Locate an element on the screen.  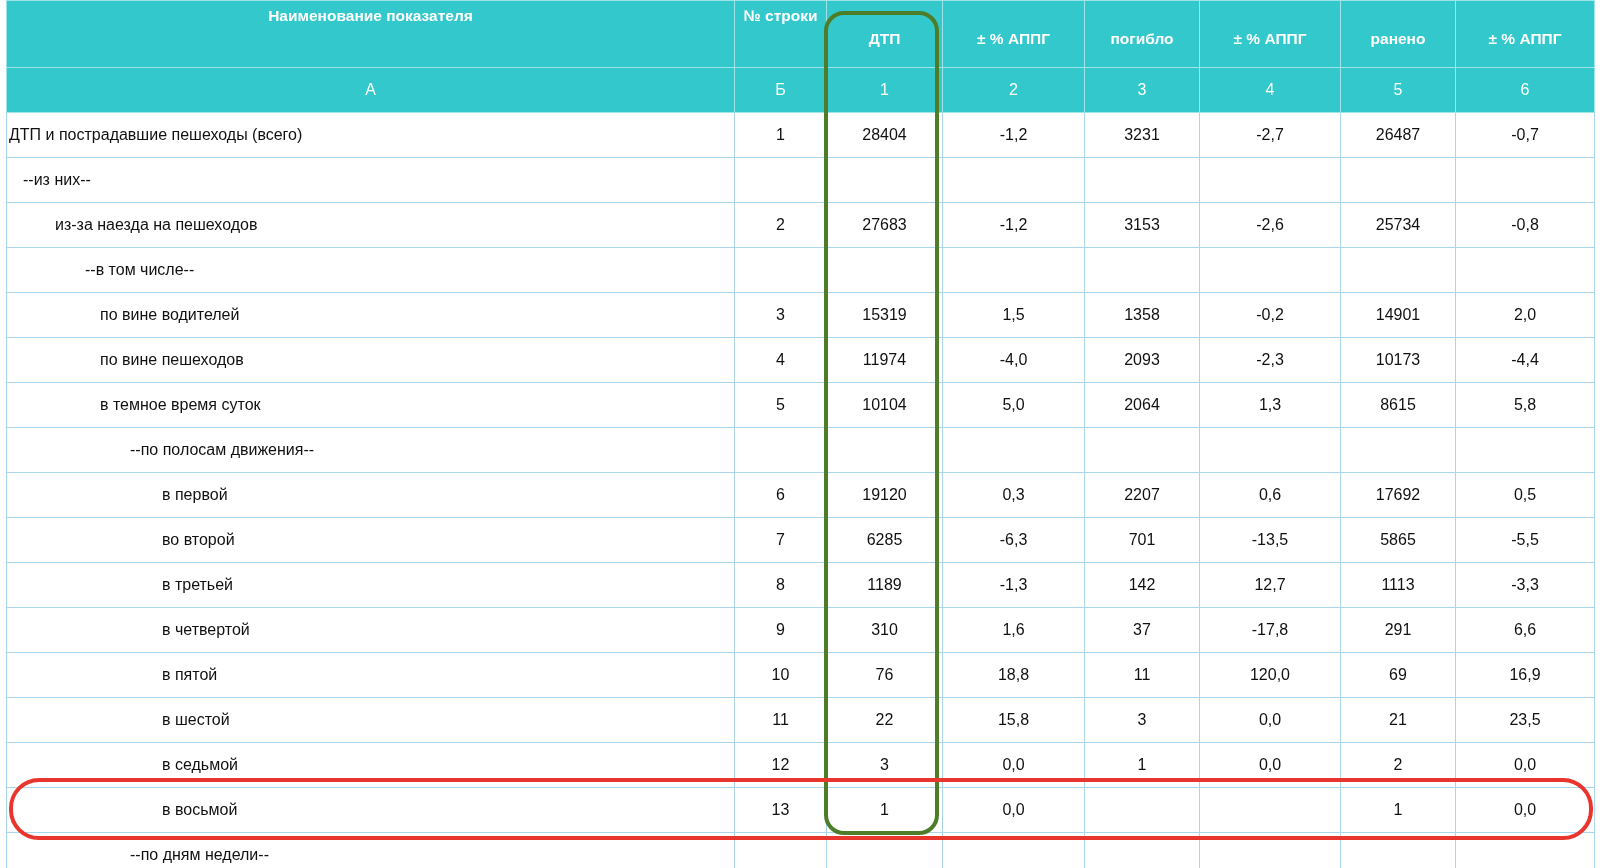
column-header: ранено is located at coordinates (1398, 34).